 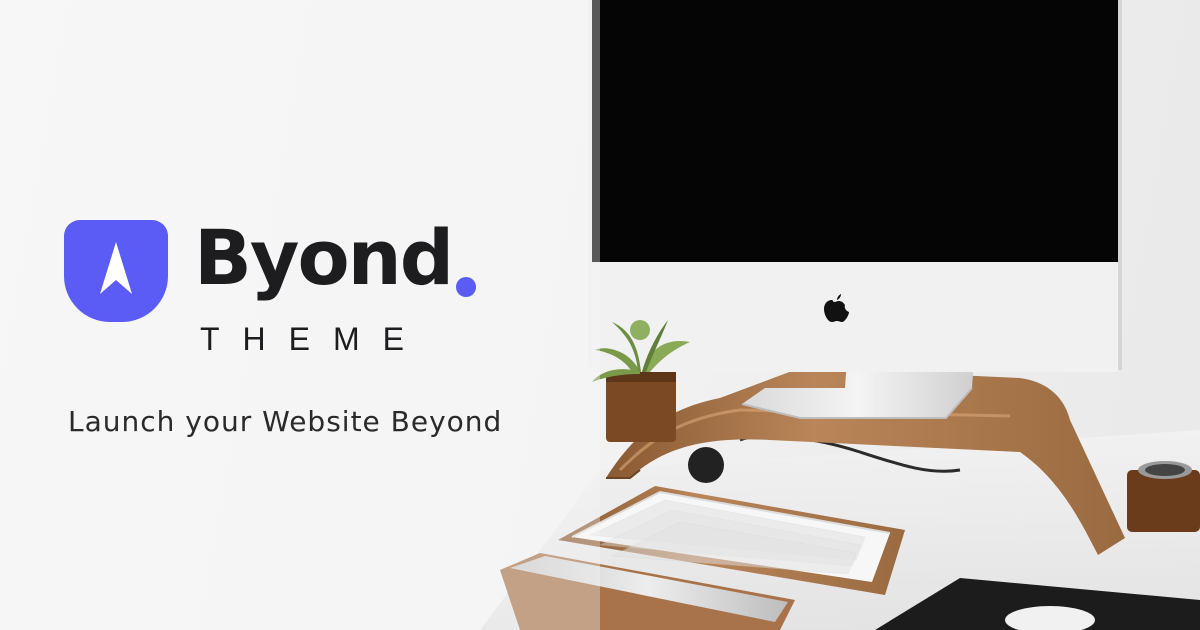 I want to click on arrow-up-icon, so click(x=116, y=268).